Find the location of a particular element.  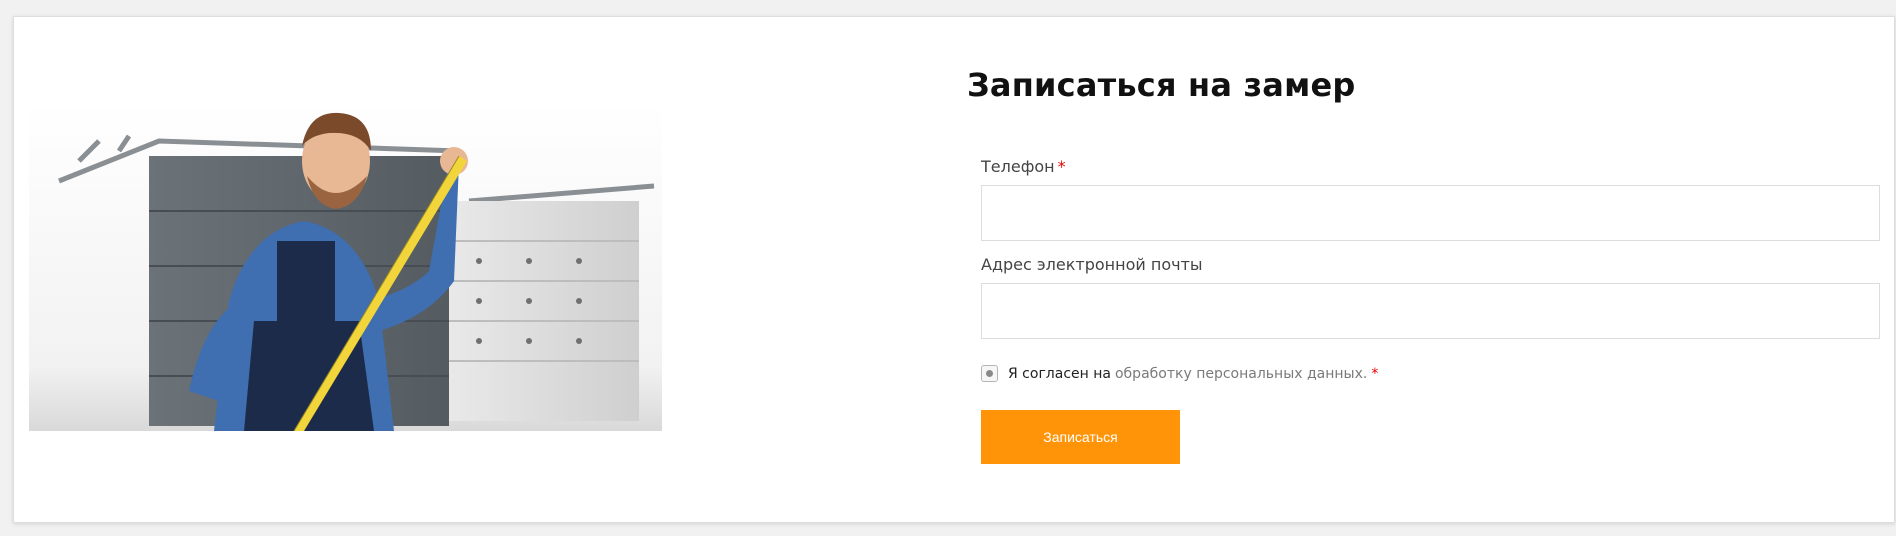

consent-text: Я согласен на is located at coordinates (1059, 373).